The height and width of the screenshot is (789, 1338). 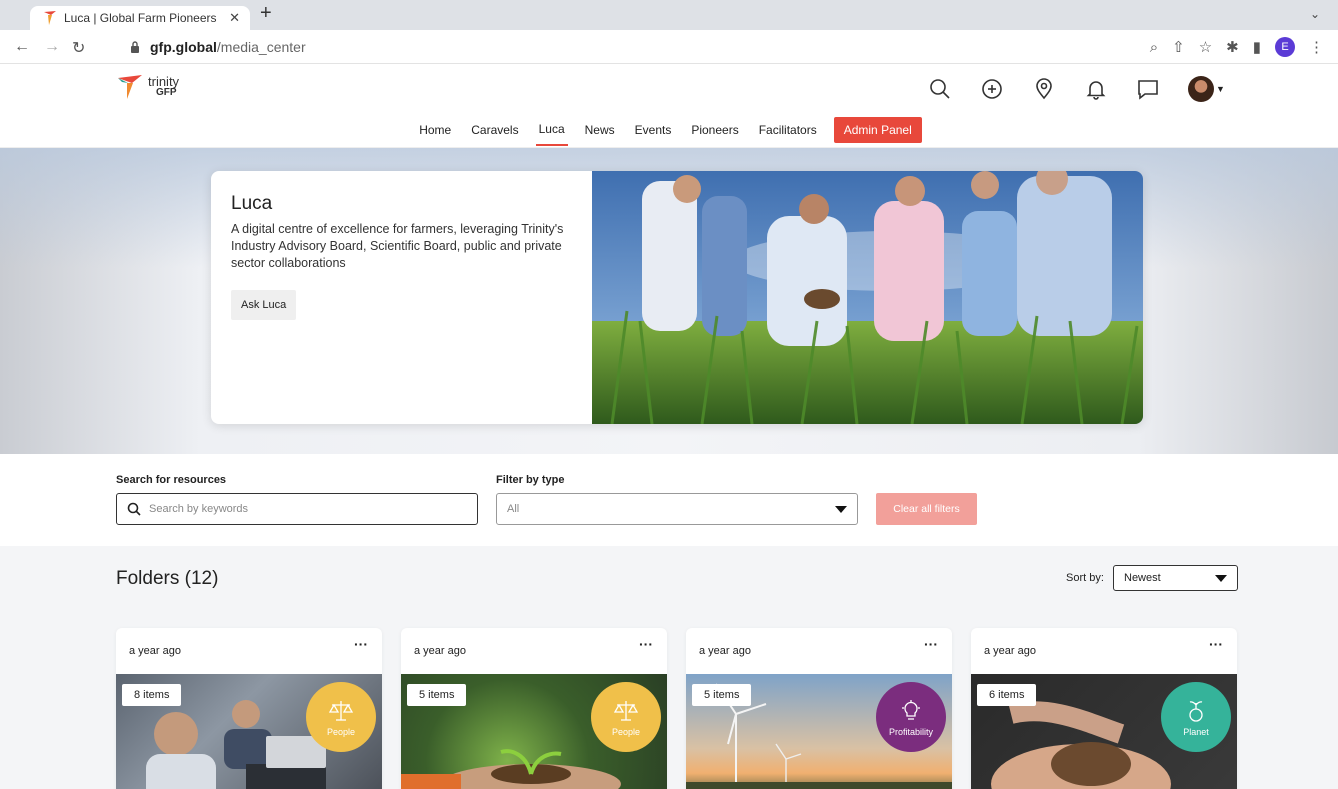 I want to click on sidepanel-icon: ▮, so click(x=1257, y=47).